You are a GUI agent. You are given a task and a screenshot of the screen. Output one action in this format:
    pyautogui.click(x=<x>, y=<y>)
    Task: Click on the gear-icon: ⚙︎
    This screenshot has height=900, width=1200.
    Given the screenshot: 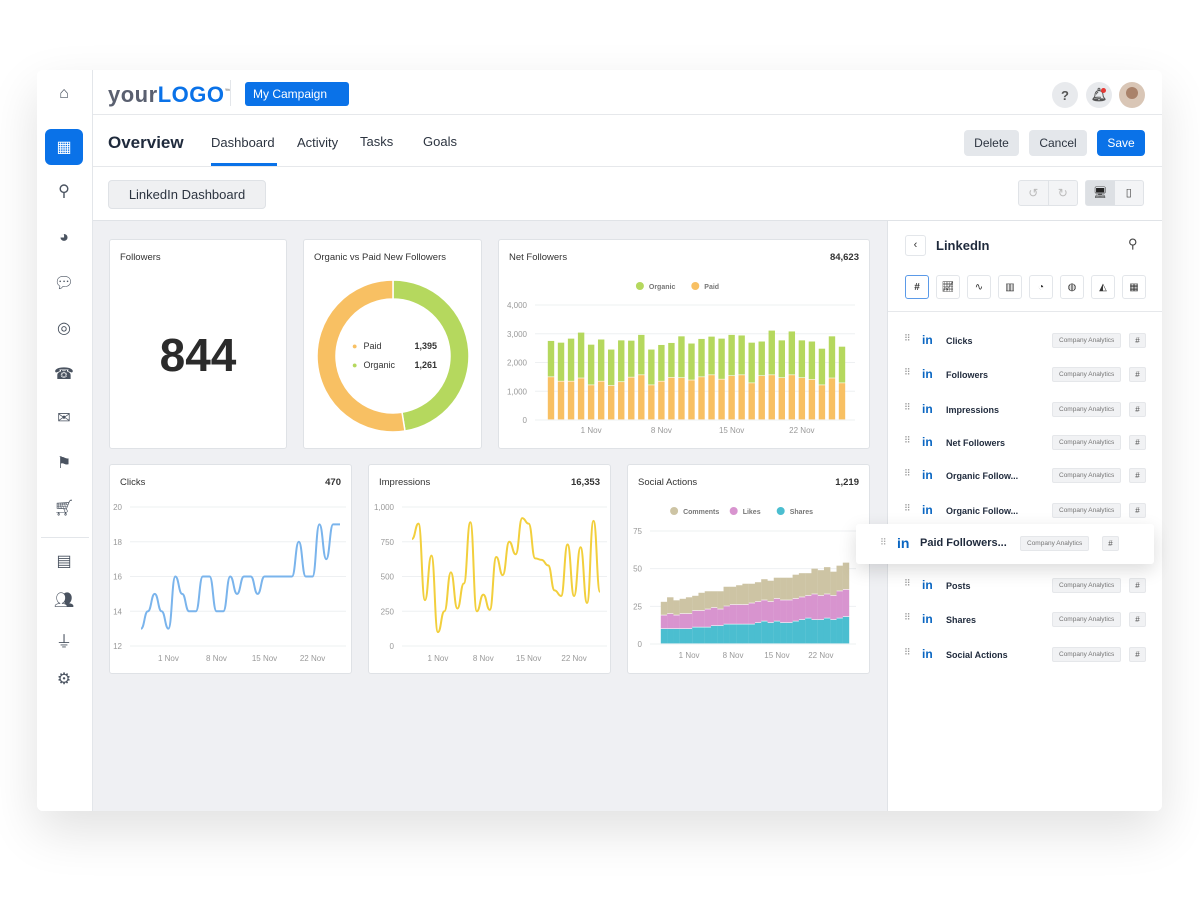 What is the action you would take?
    pyautogui.click(x=64, y=679)
    